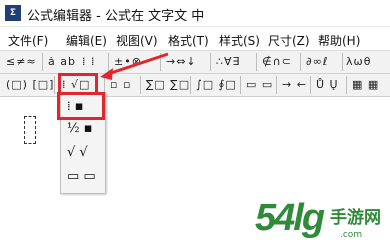 The width and height of the screenshot is (390, 247). What do you see at coordinates (138, 64) in the screenshot?
I see `arrow-shaft` at bounding box center [138, 64].